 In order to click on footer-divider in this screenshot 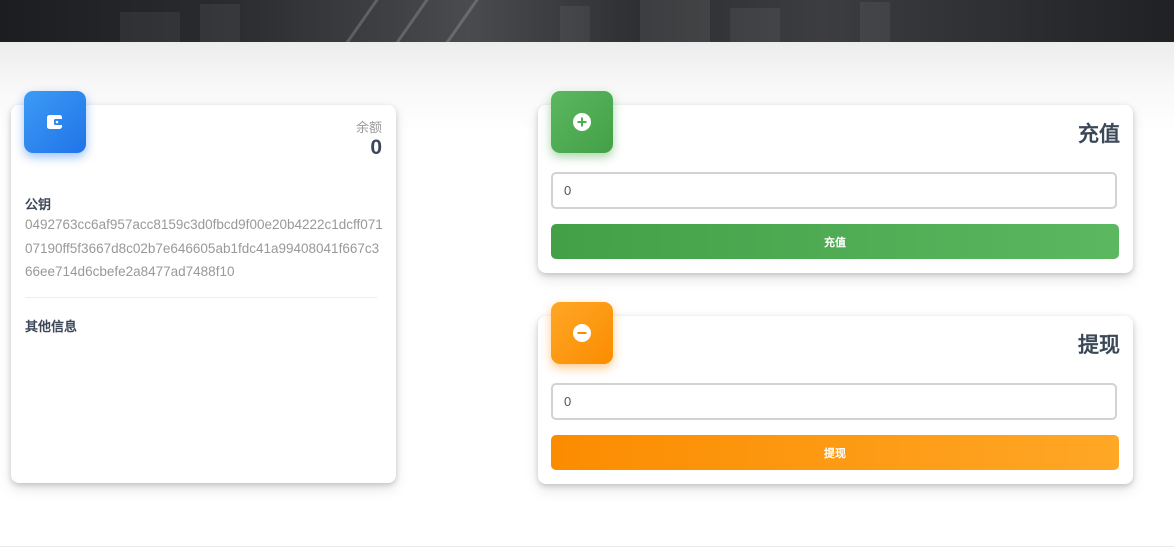, I will do `click(587, 546)`.